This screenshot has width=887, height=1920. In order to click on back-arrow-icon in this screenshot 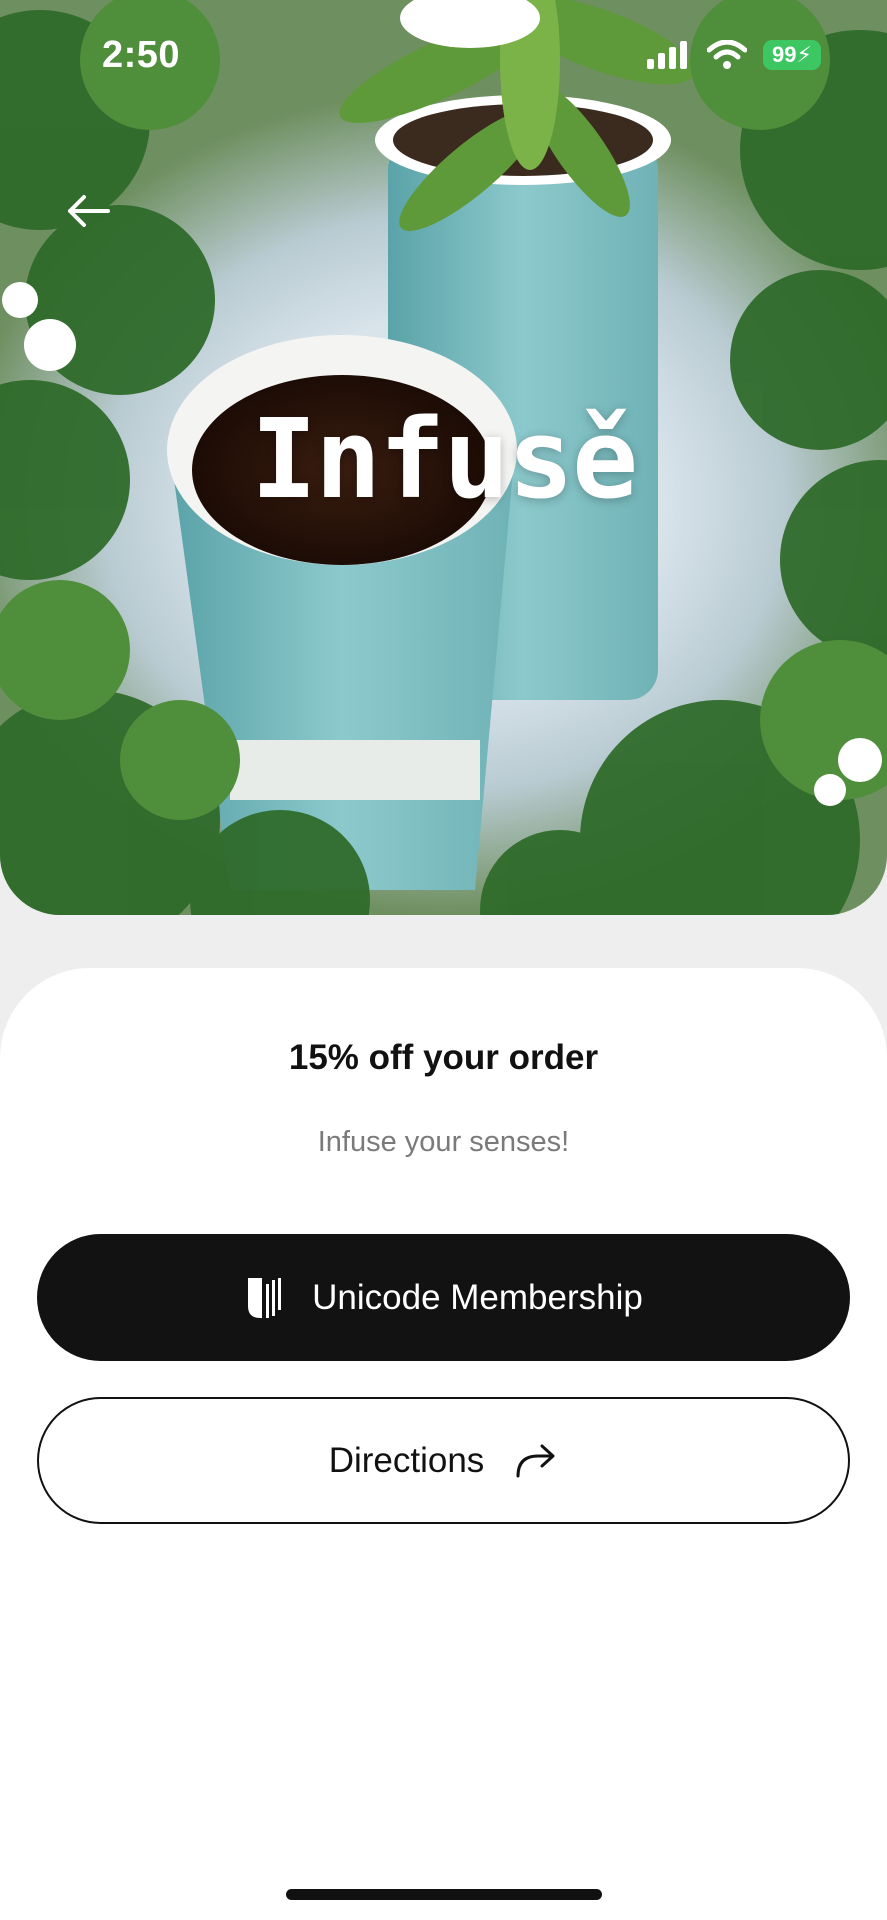, I will do `click(89, 211)`.